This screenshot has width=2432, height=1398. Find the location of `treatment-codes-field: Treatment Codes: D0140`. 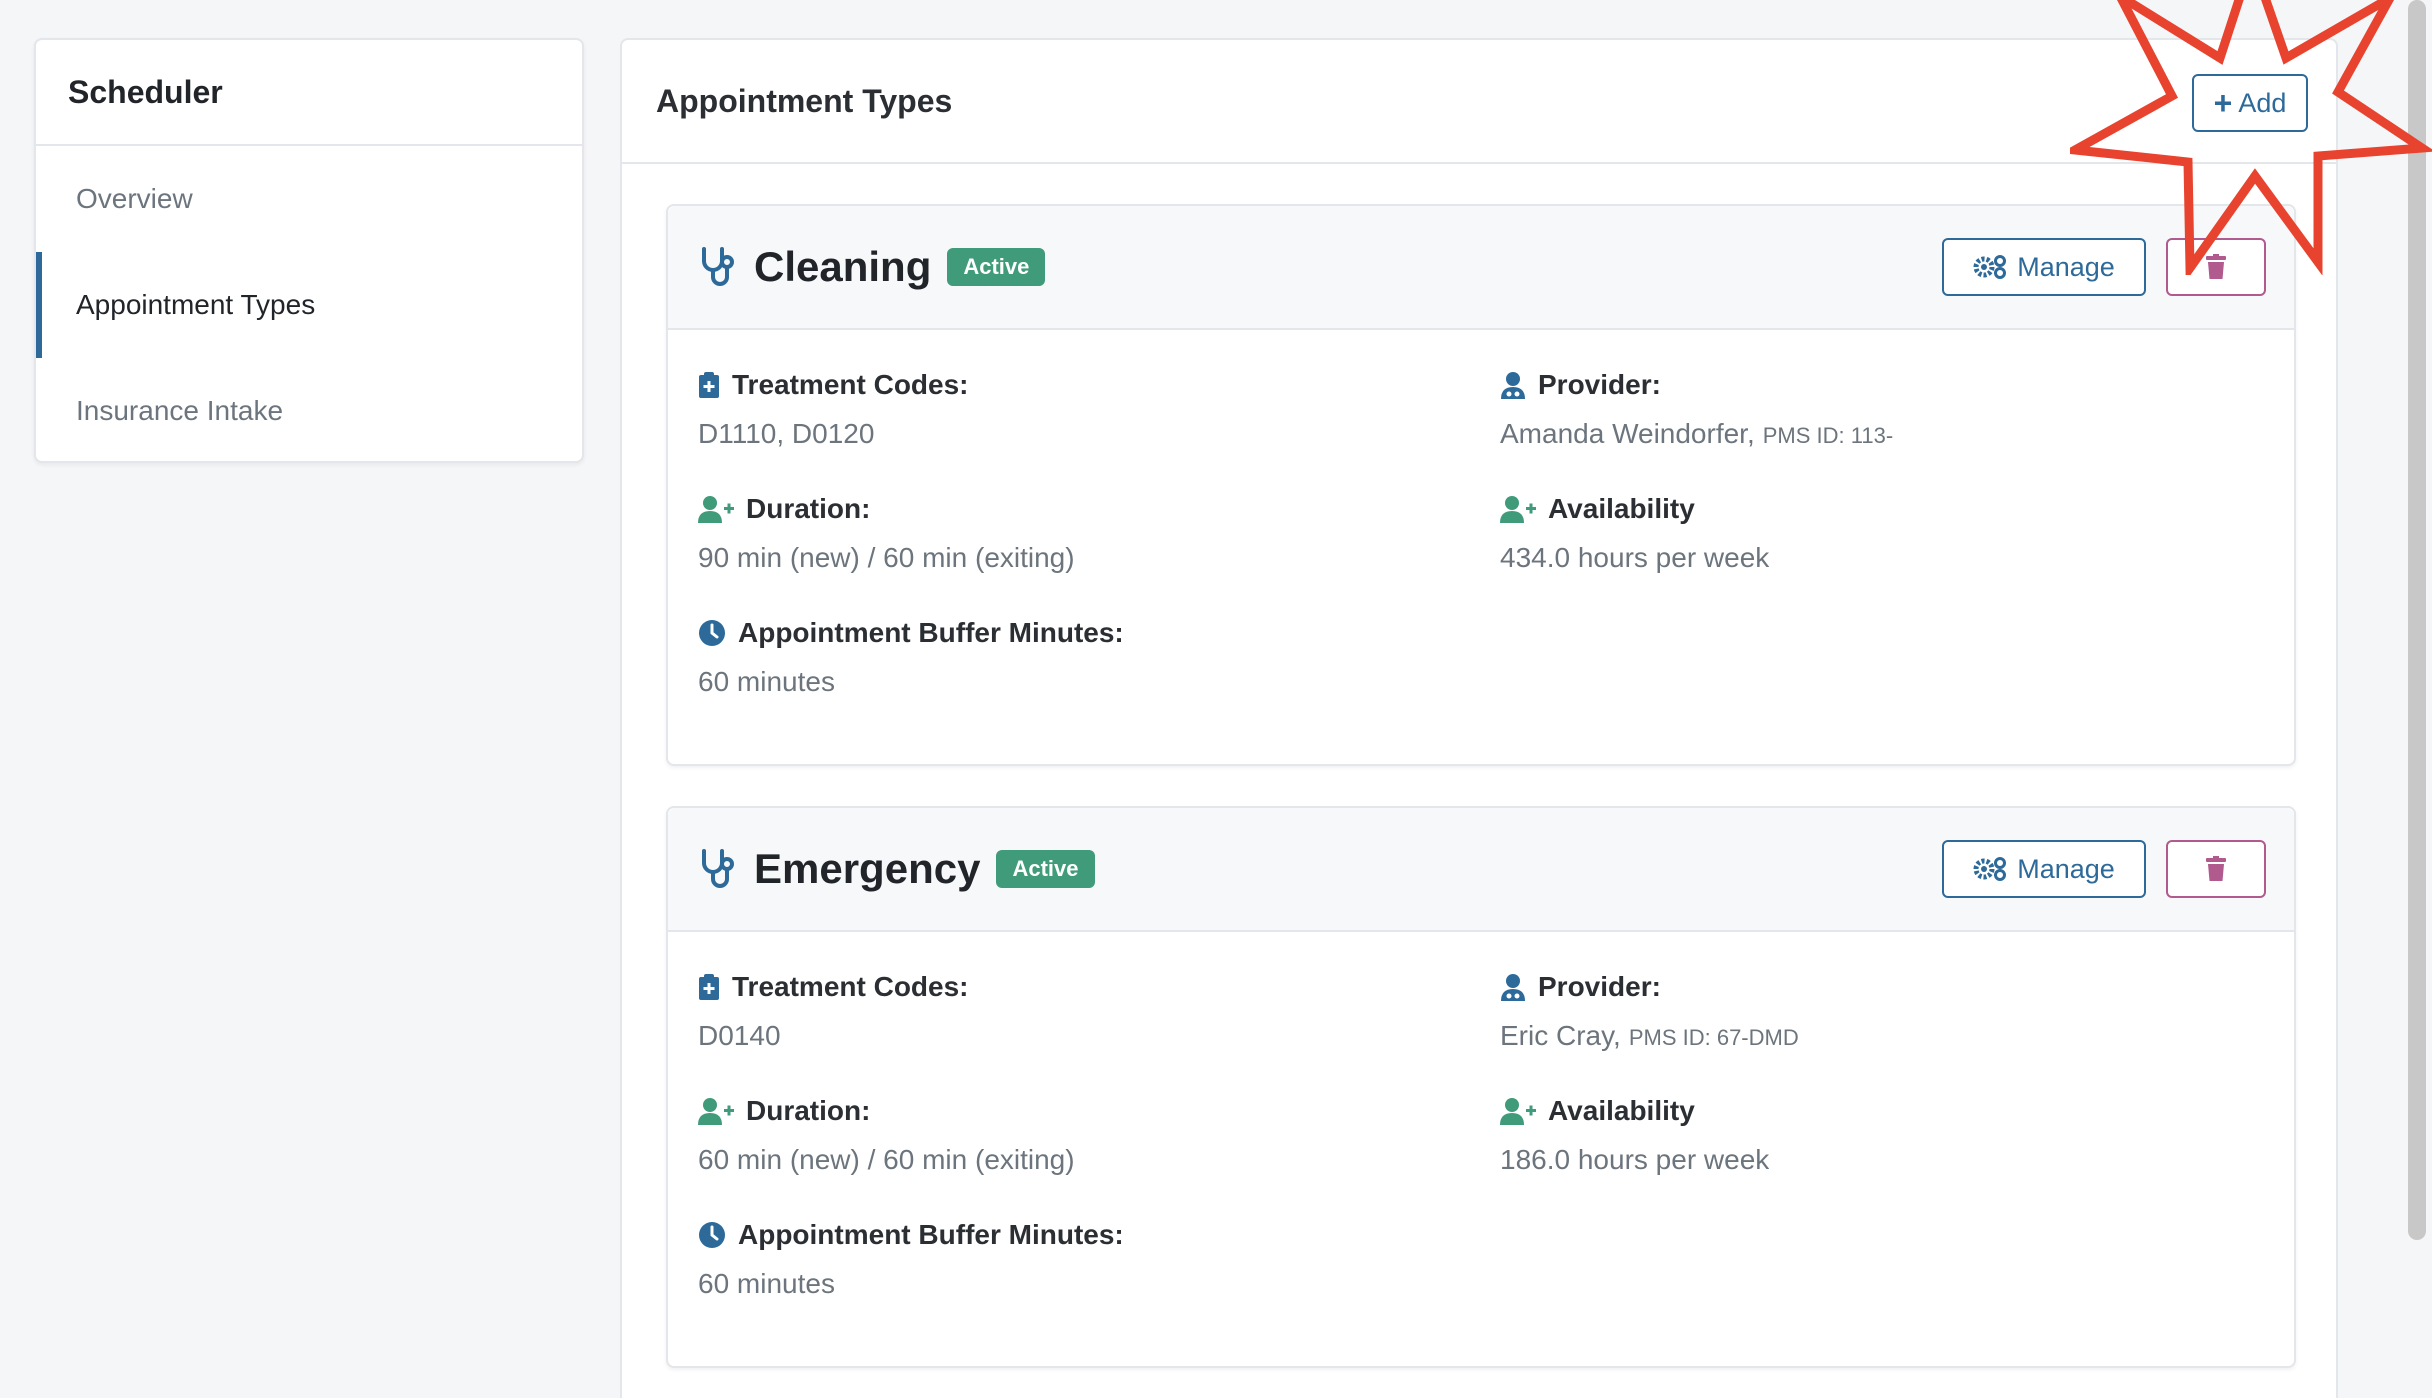

treatment-codes-field: Treatment Codes: D0140 is located at coordinates (833, 1012).